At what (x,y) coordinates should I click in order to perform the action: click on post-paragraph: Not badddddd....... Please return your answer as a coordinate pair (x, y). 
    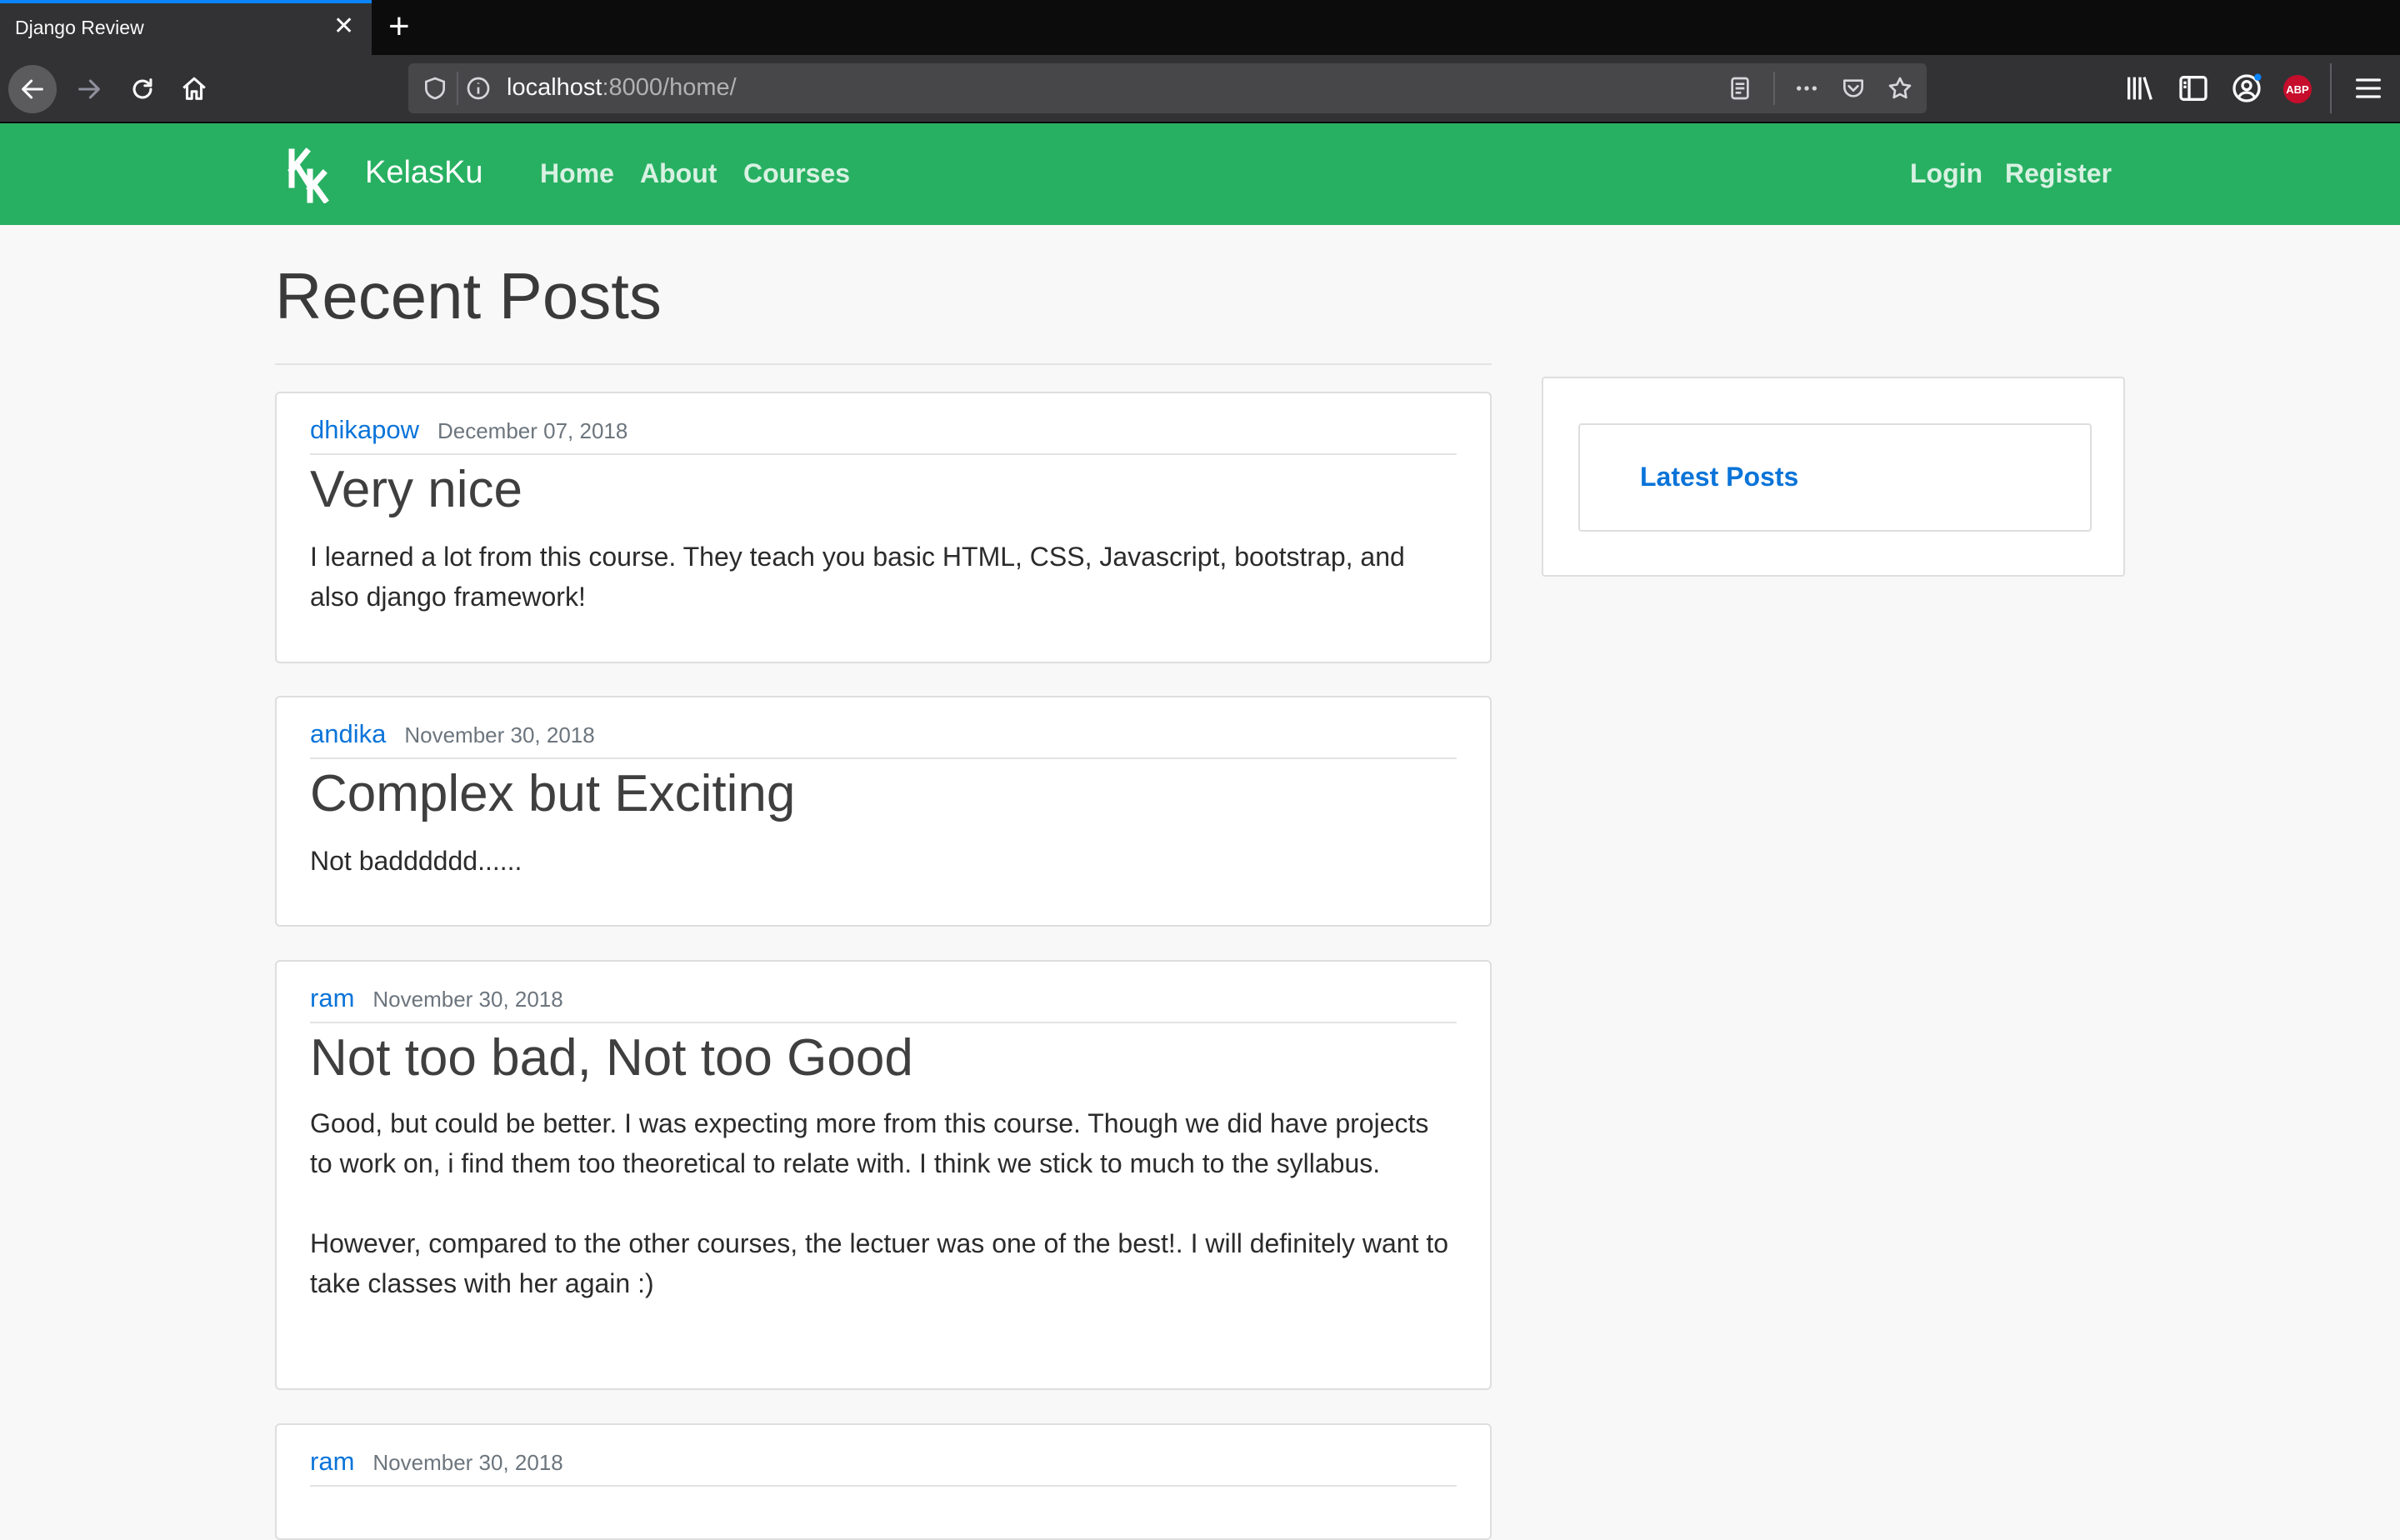
    Looking at the image, I should click on (416, 861).